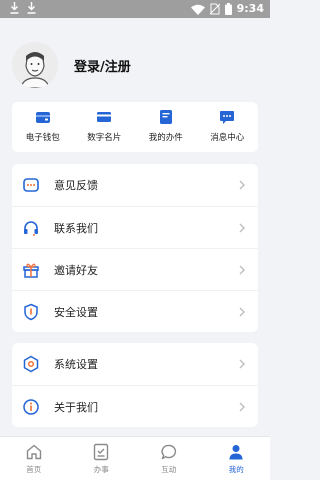 Image resolution: width=320 pixels, height=480 pixels. I want to click on default-avatar-icon, so click(35, 65).